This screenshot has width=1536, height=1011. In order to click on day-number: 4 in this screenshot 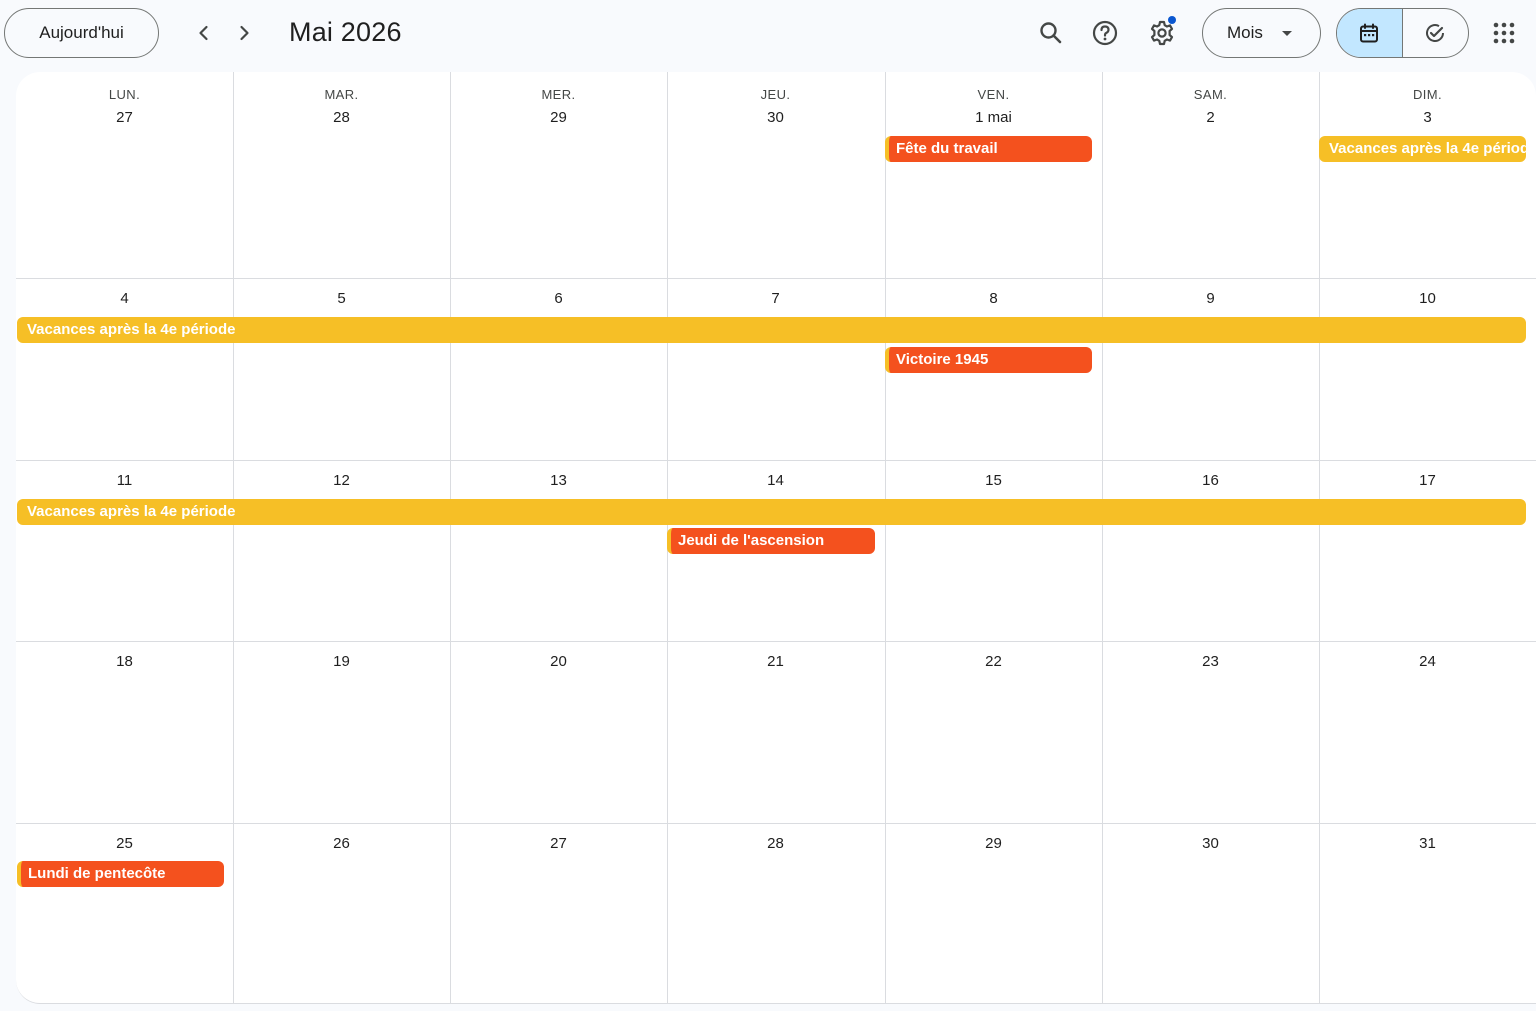, I will do `click(124, 298)`.